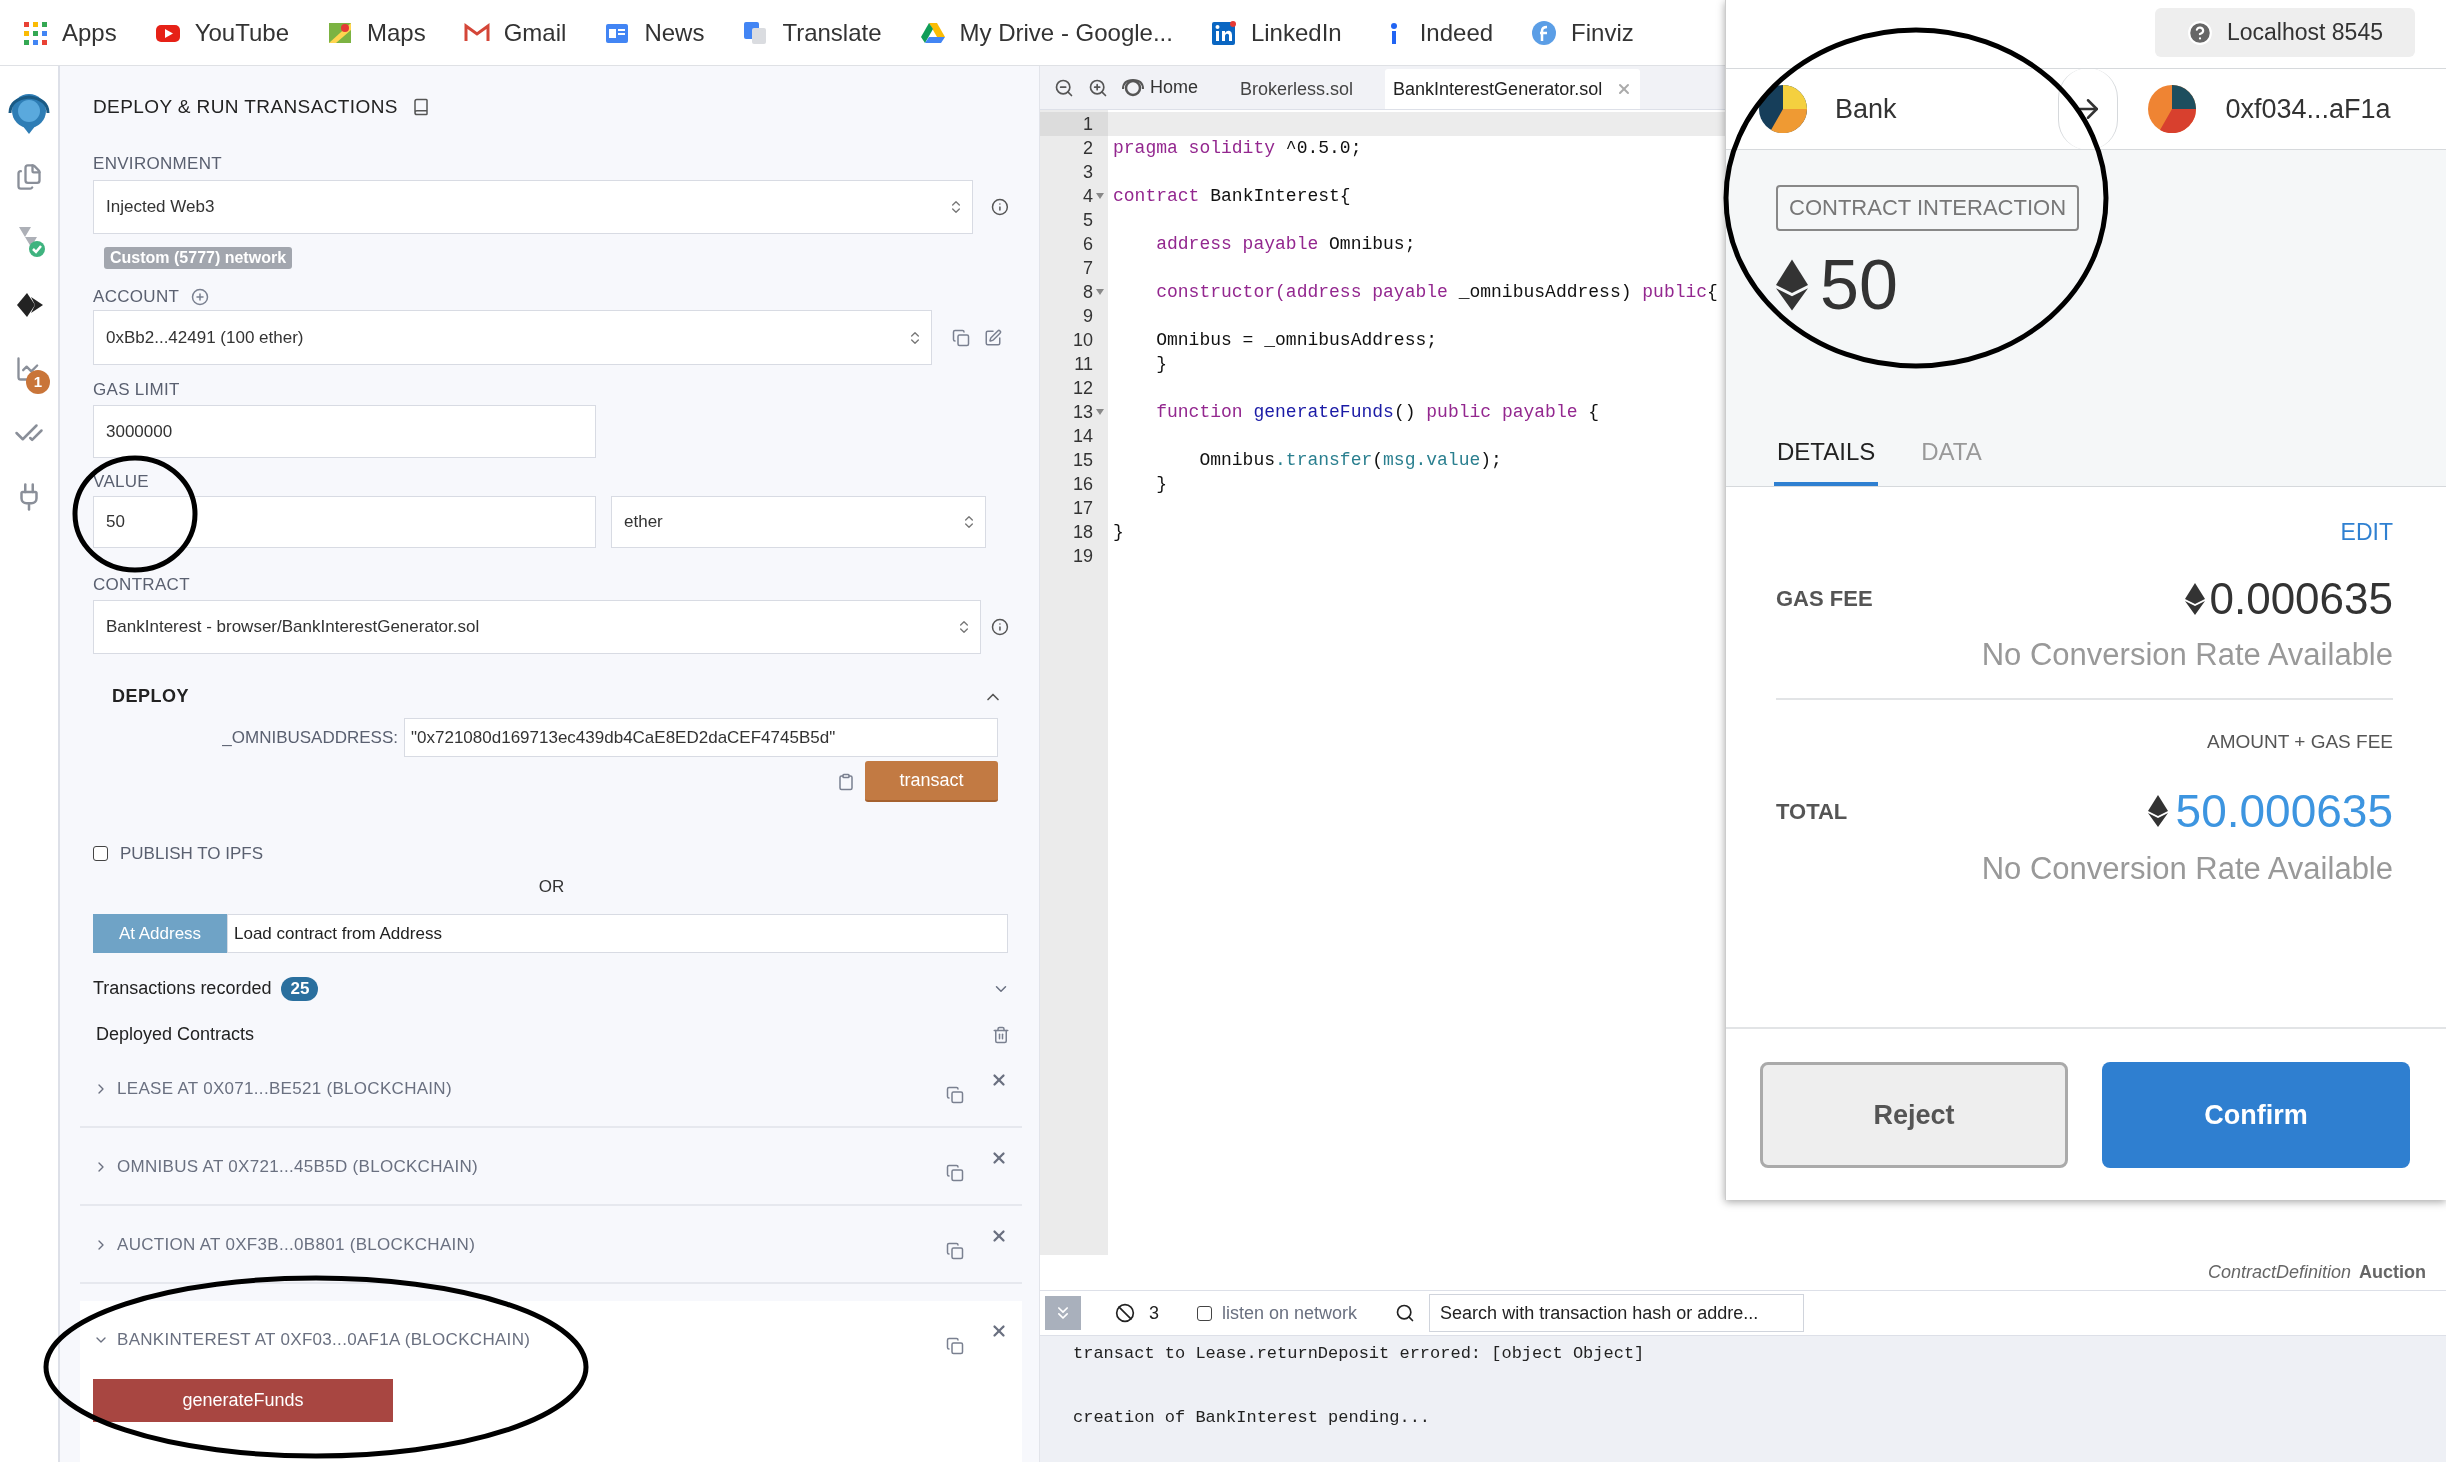 This screenshot has width=2446, height=1462. What do you see at coordinates (832, 32) in the screenshot?
I see `bookmark-link: Translate` at bounding box center [832, 32].